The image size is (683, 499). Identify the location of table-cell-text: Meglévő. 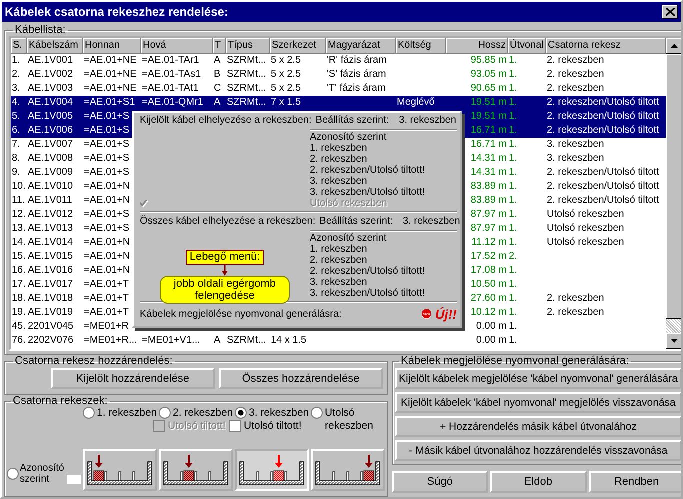
(416, 103).